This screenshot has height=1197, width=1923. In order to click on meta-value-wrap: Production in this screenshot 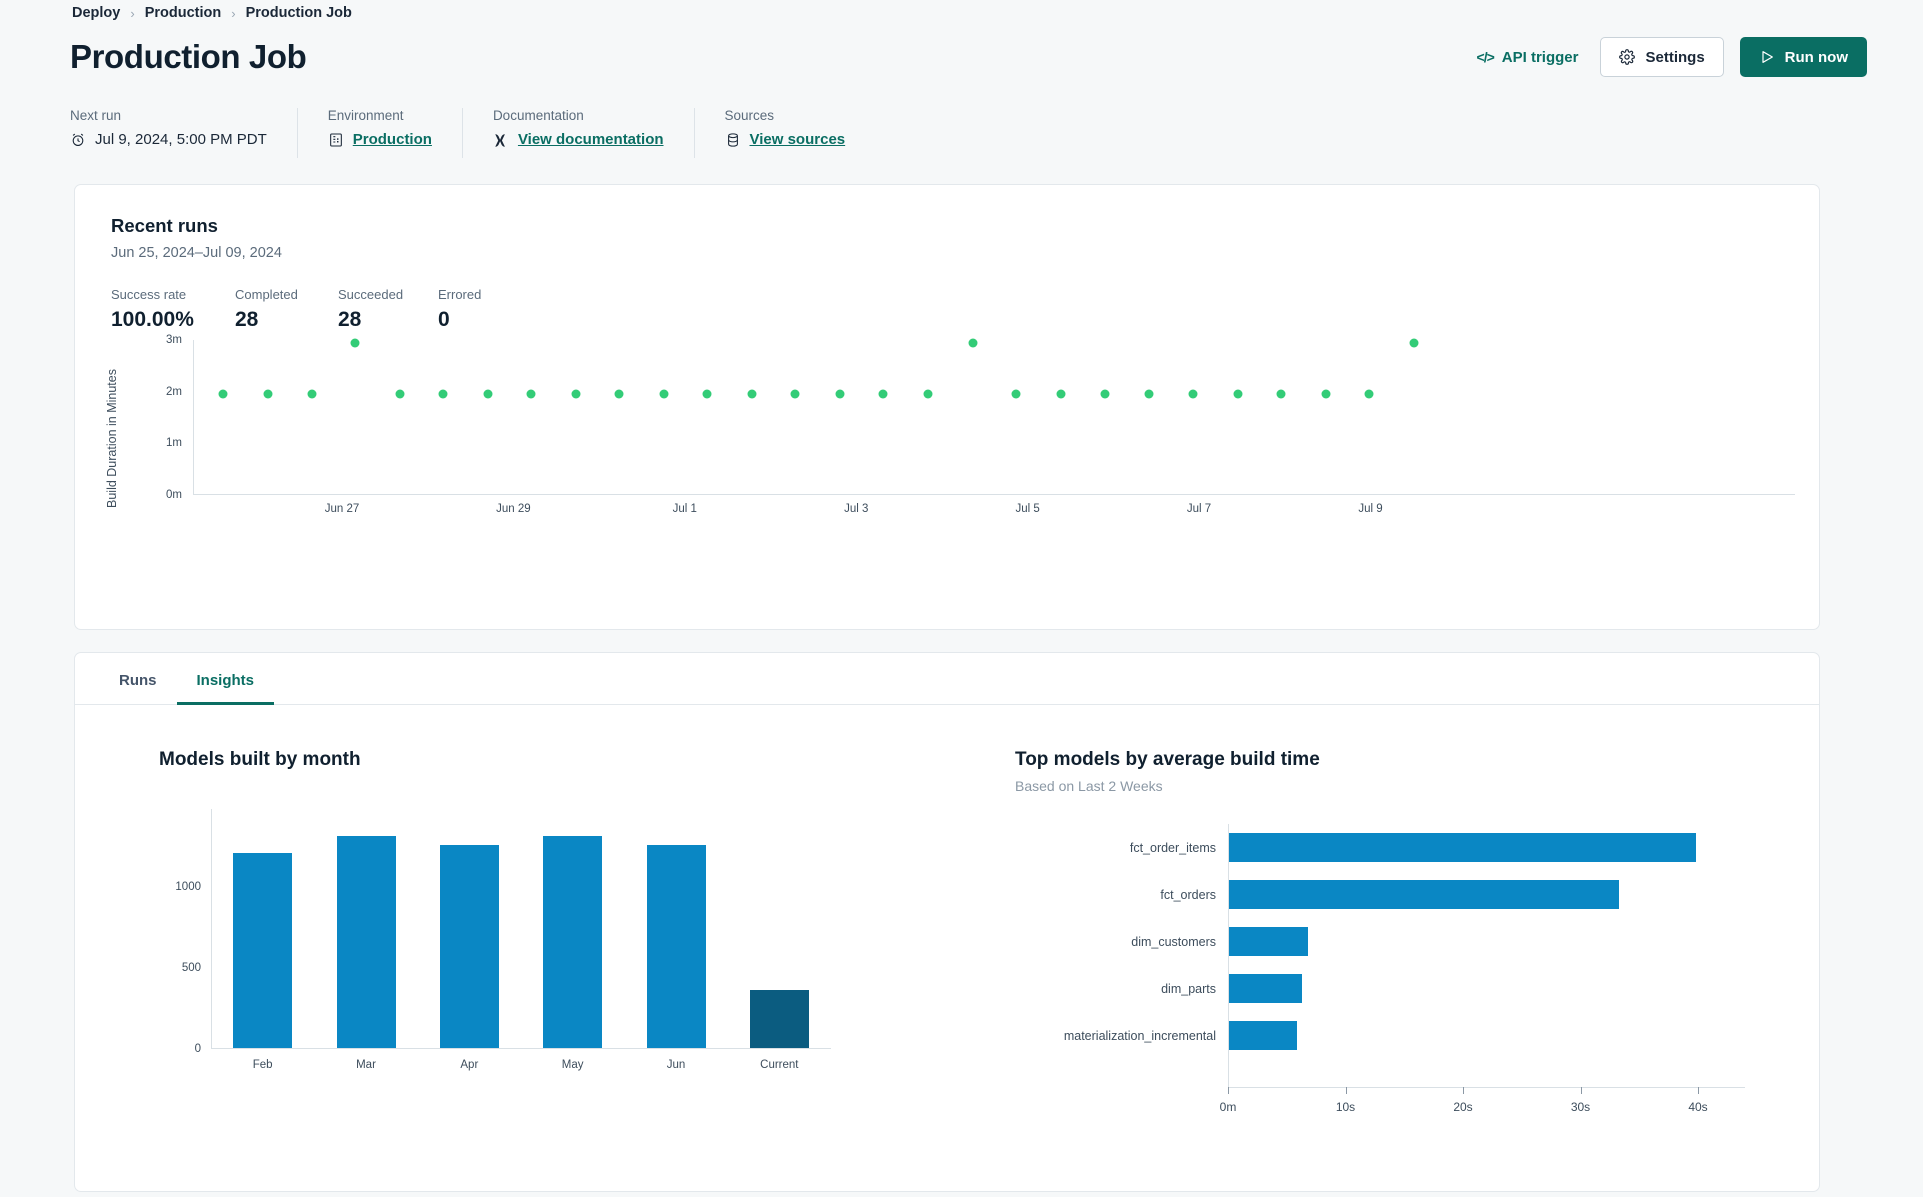, I will do `click(380, 139)`.